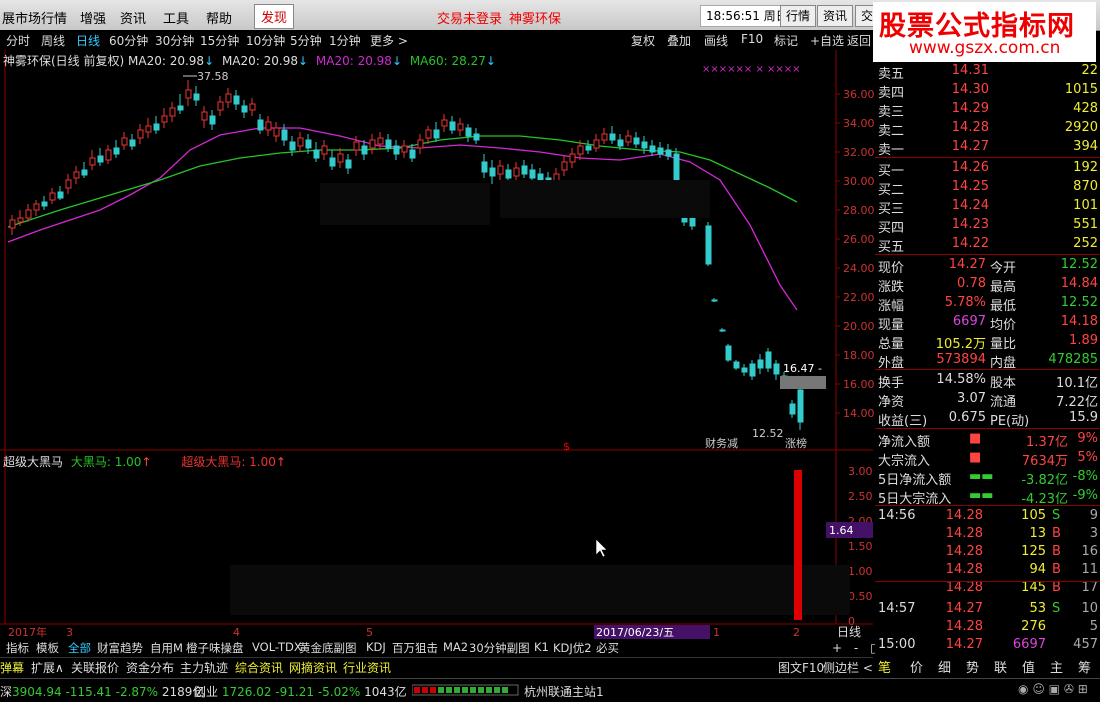  Describe the element at coordinates (987, 478) in the screenshot. I see `flow-row: 5日净流入额 ▬▬ -3.82亿 -8%` at that location.